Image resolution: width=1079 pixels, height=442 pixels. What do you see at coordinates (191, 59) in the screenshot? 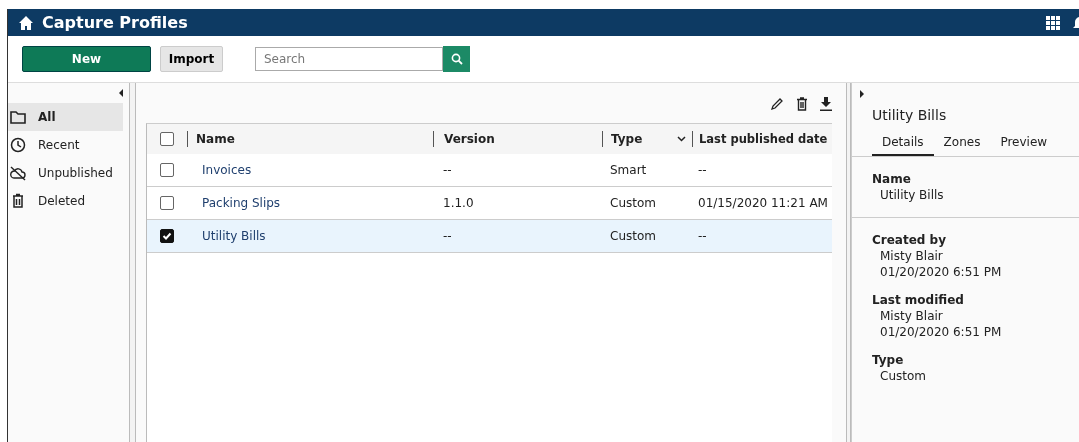
I see `import-button: Import` at bounding box center [191, 59].